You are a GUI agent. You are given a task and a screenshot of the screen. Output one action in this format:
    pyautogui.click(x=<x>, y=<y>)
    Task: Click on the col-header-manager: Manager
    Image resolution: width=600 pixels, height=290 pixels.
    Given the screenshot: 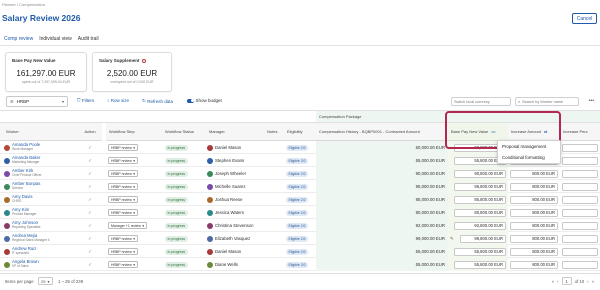 What is the action you would take?
    pyautogui.click(x=235, y=132)
    